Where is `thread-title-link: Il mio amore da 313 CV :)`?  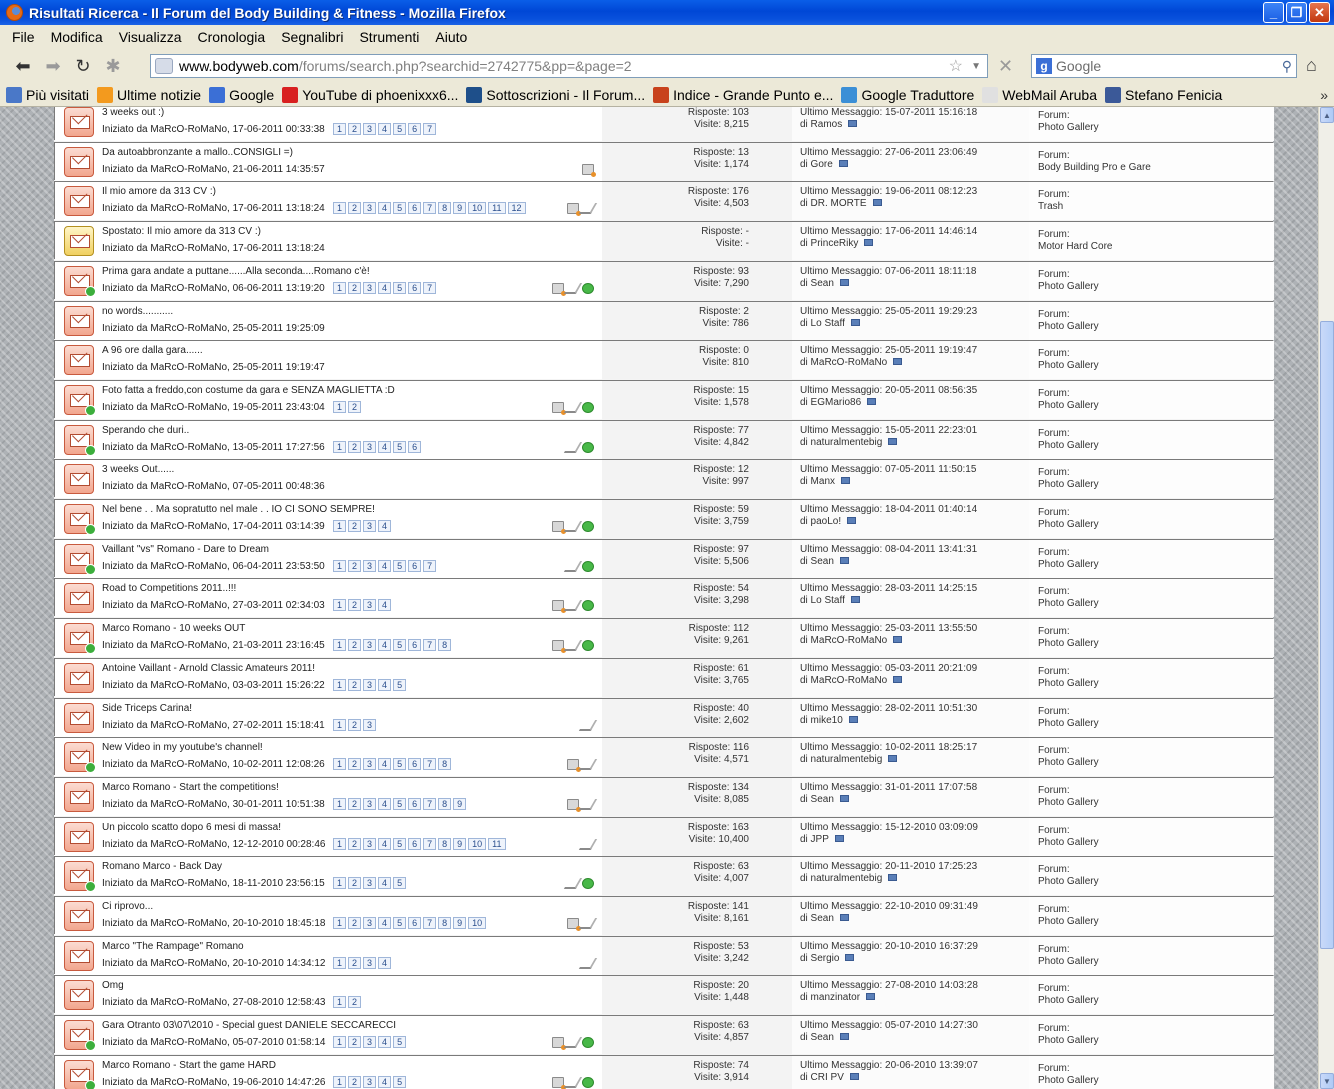
thread-title-link: Il mio amore da 313 CV :) is located at coordinates (159, 191).